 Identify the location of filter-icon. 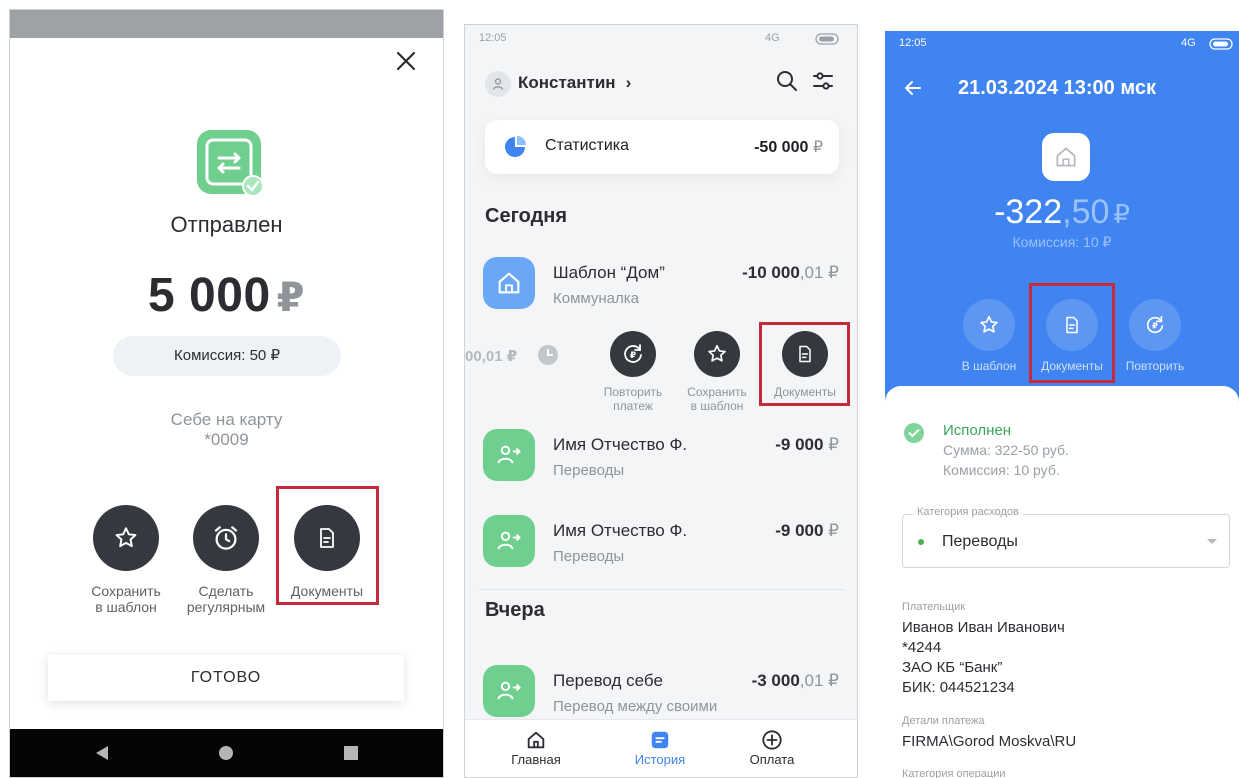
(823, 81).